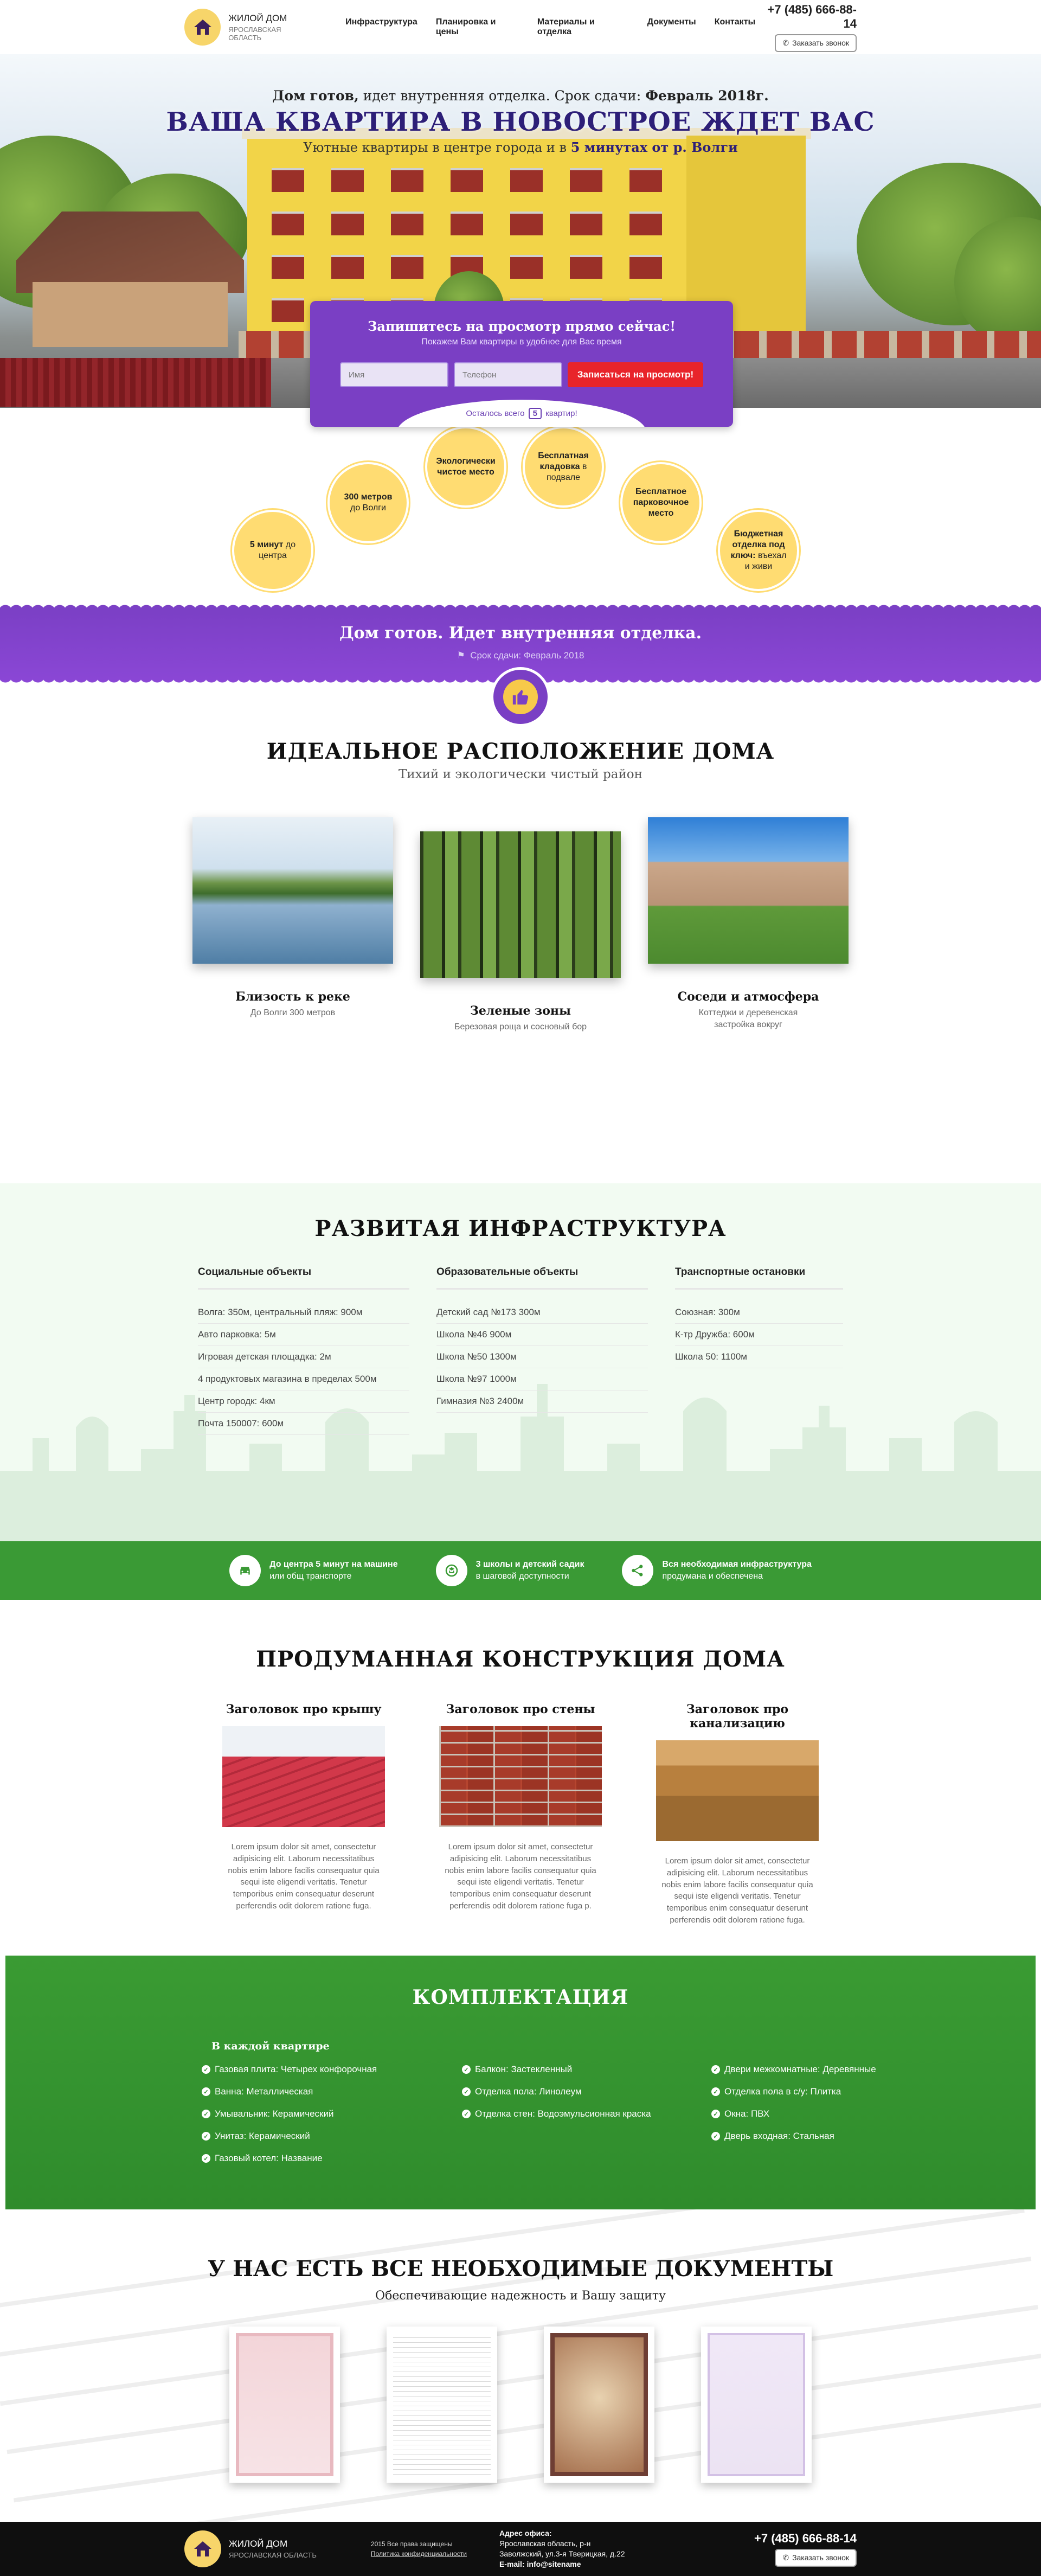  I want to click on callback-label: Заказать звонок, so click(821, 2557).